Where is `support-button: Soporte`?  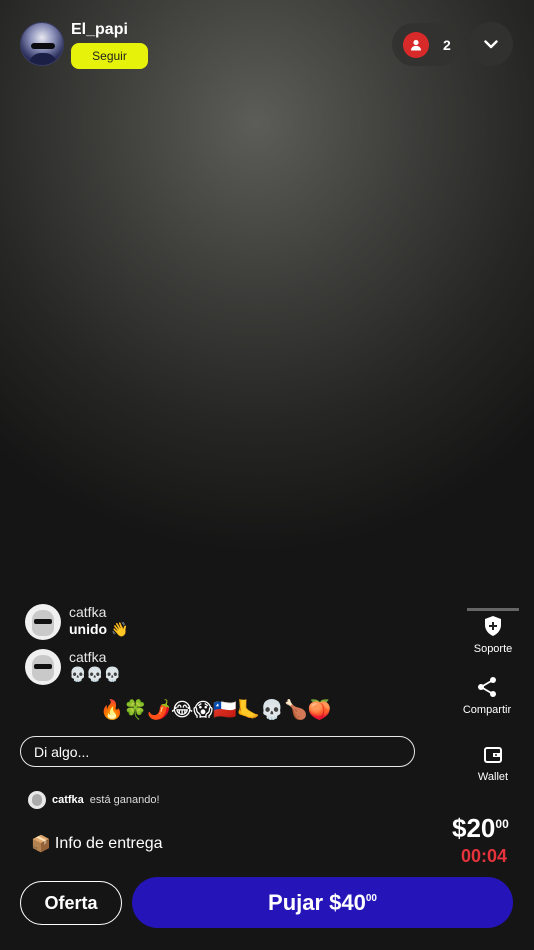
support-button: Soporte is located at coordinates (493, 631).